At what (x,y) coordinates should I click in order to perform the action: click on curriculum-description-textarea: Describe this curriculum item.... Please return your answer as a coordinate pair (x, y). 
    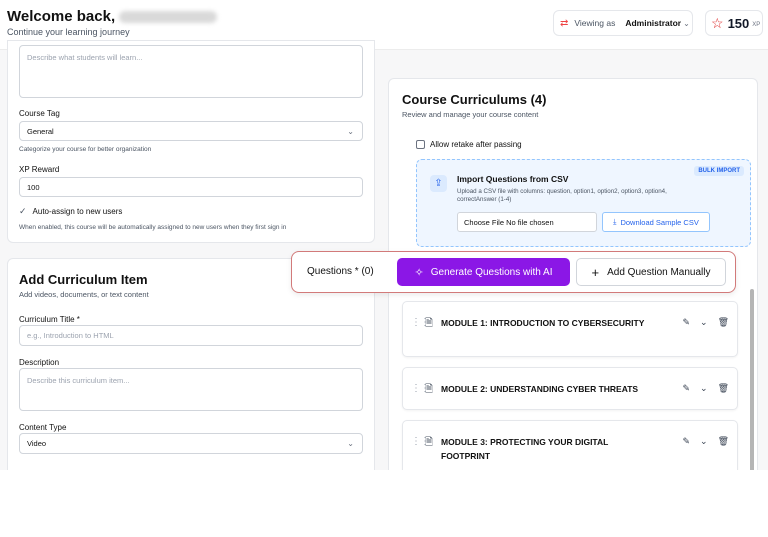
    Looking at the image, I should click on (191, 389).